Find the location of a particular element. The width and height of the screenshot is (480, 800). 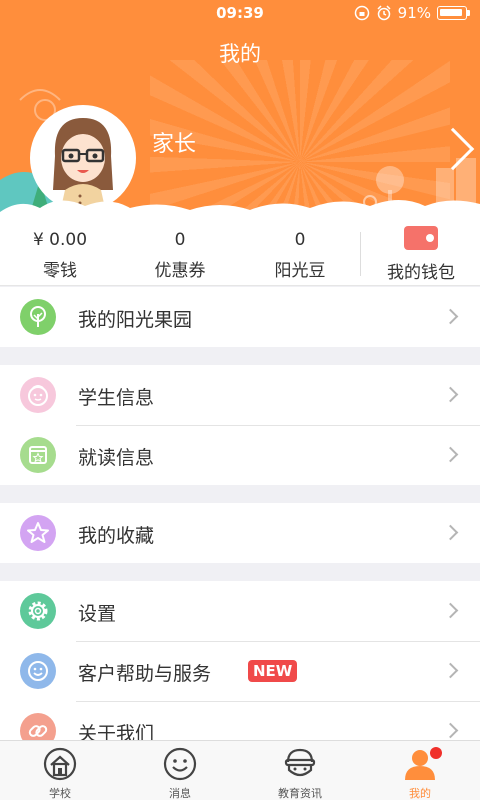

tab-messages: 消息 is located at coordinates (180, 770).